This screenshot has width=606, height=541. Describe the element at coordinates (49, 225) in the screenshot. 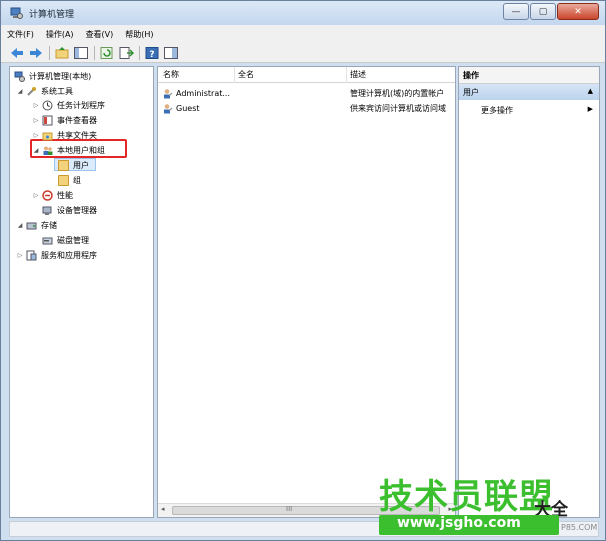

I see `tree-label-storage: 存储` at that location.